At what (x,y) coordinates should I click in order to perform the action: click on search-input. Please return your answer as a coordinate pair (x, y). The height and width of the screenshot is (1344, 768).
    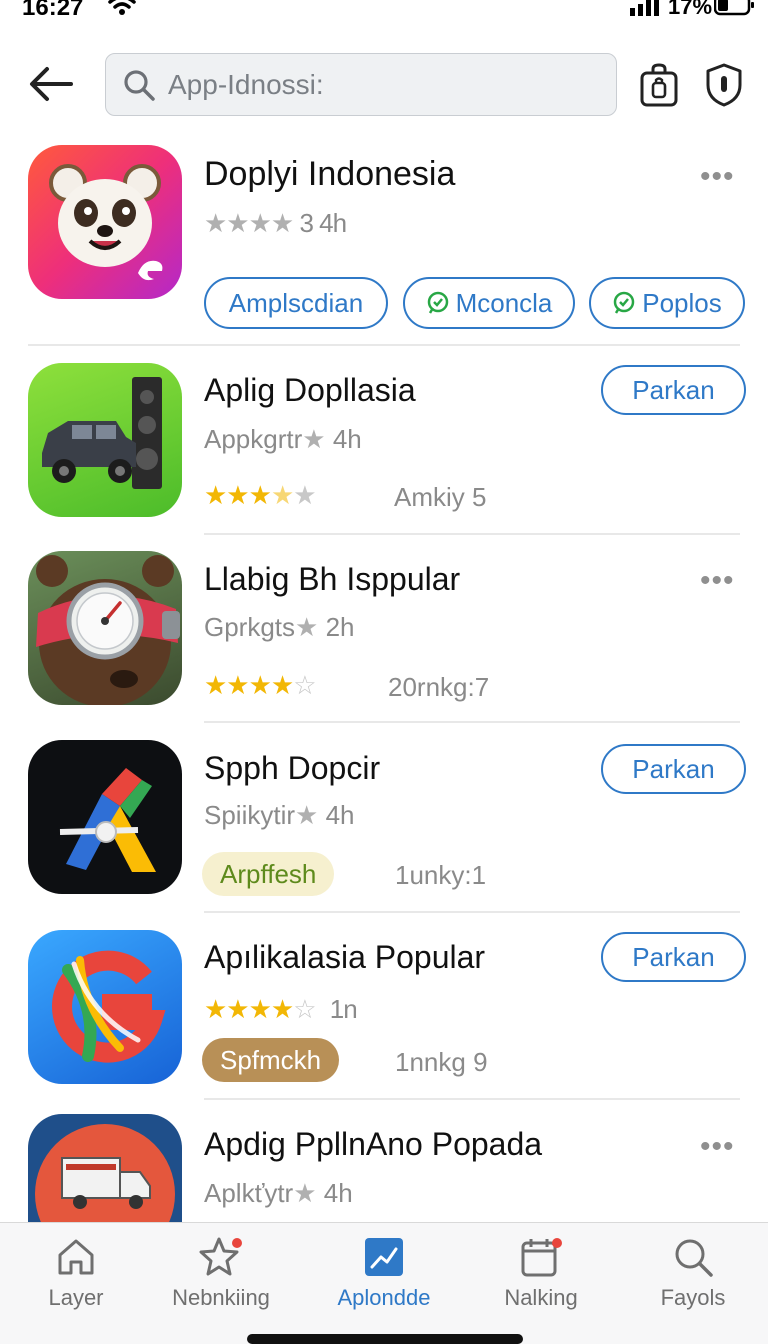
    Looking at the image, I should click on (378, 84).